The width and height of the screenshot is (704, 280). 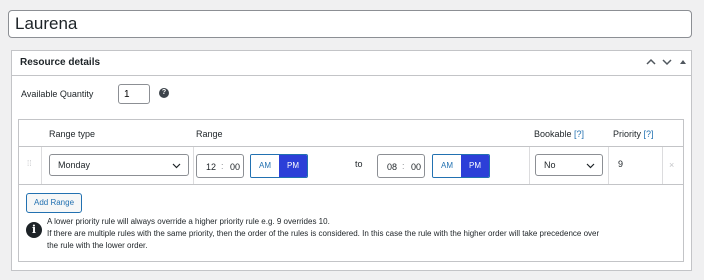 What do you see at coordinates (683, 62) in the screenshot?
I see `collapse-toggle-icon` at bounding box center [683, 62].